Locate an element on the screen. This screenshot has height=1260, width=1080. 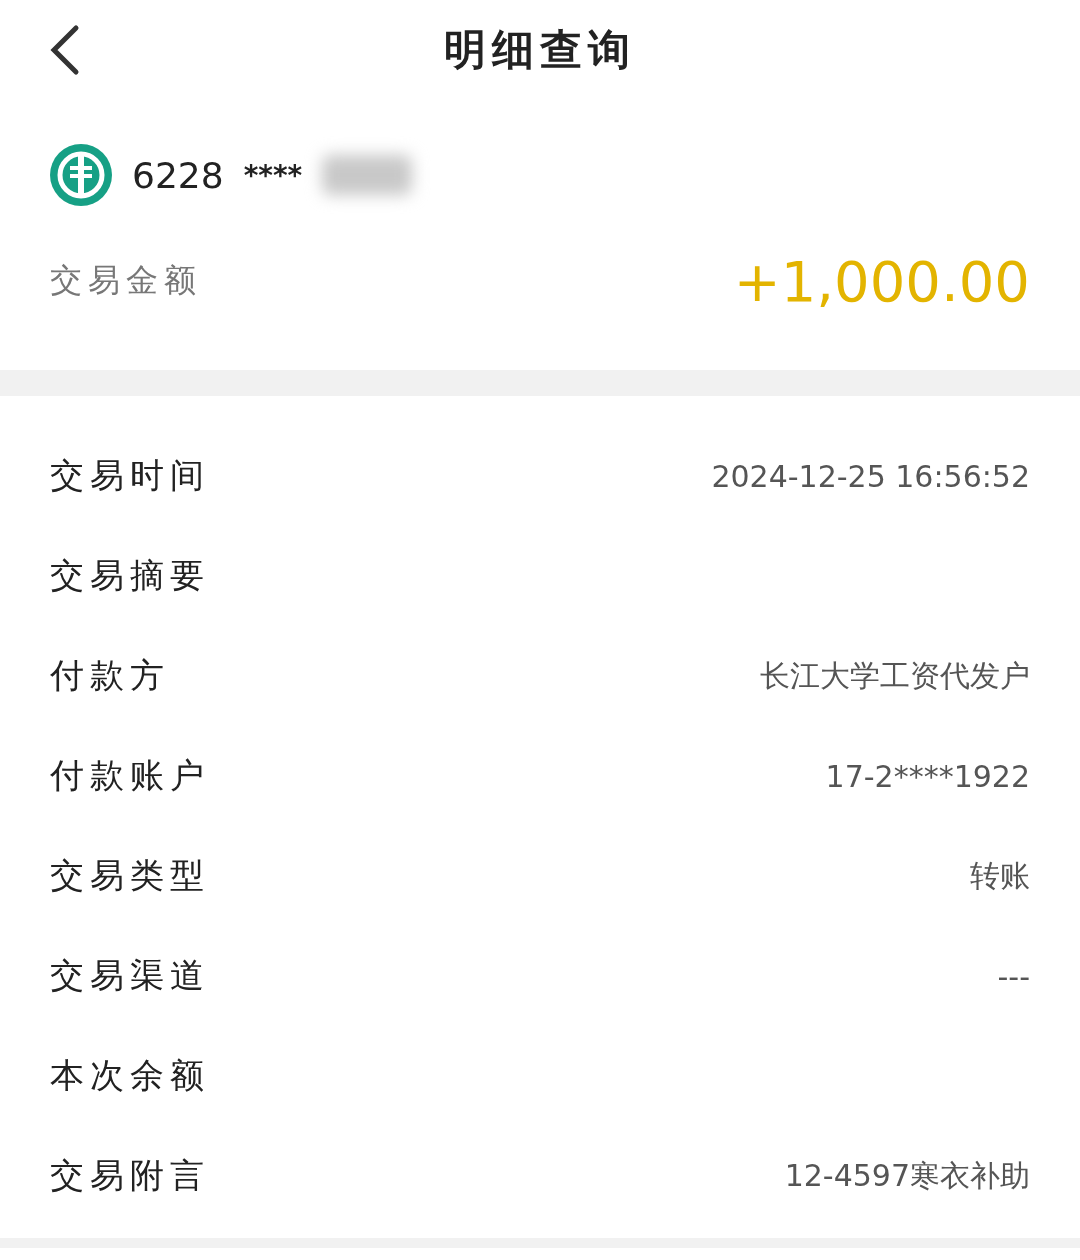
circle-emblem-icon is located at coordinates (81, 175).